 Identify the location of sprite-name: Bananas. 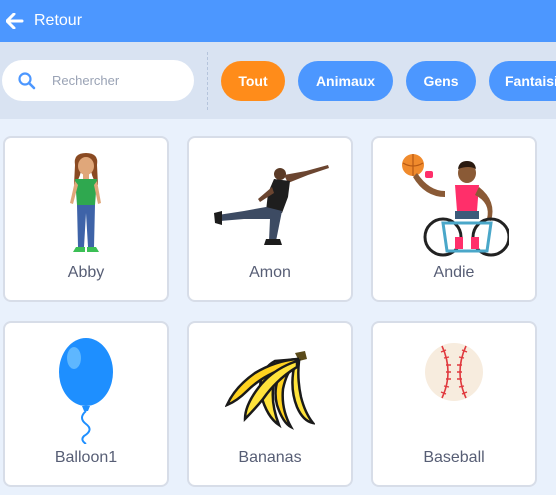
(270, 457).